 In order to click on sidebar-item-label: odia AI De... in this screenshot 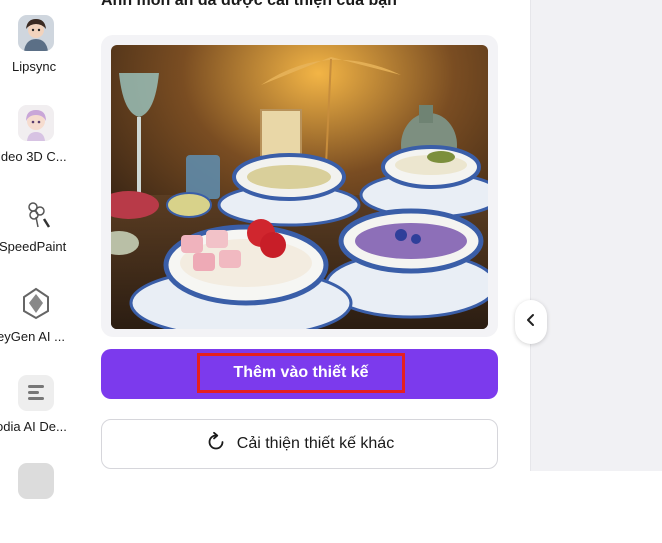, I will do `click(33, 426)`.